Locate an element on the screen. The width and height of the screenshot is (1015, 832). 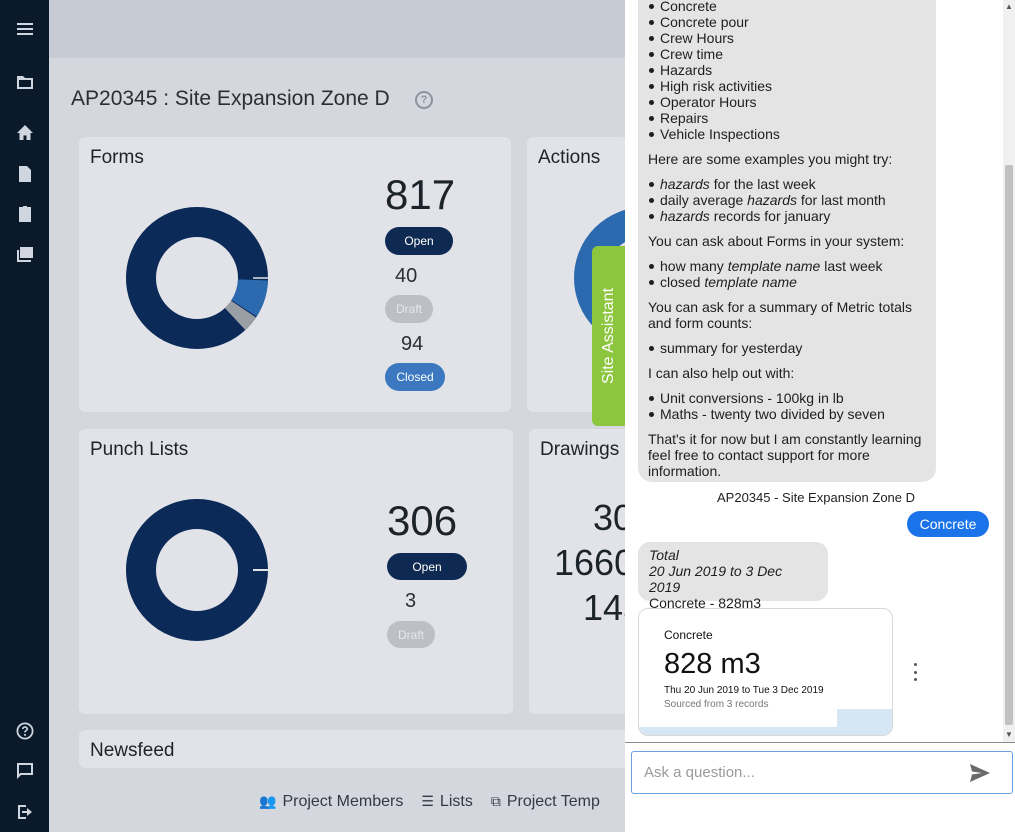
example-item: hazards records for january is located at coordinates (787, 216).